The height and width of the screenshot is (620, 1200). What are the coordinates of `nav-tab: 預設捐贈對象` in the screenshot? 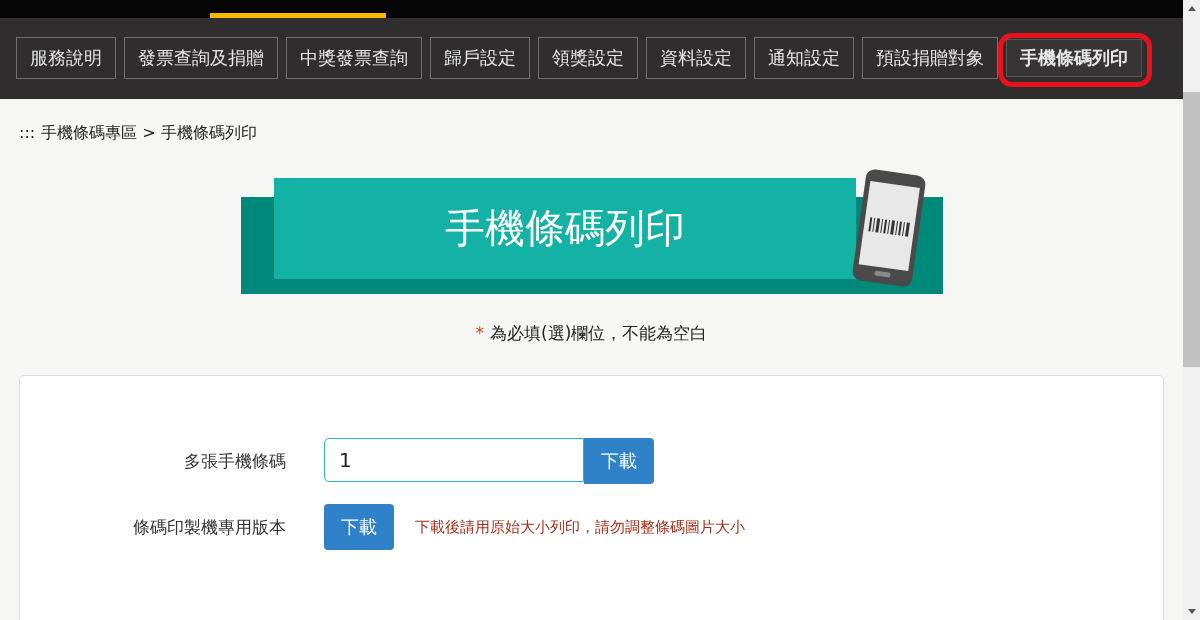 It's located at (930, 58).